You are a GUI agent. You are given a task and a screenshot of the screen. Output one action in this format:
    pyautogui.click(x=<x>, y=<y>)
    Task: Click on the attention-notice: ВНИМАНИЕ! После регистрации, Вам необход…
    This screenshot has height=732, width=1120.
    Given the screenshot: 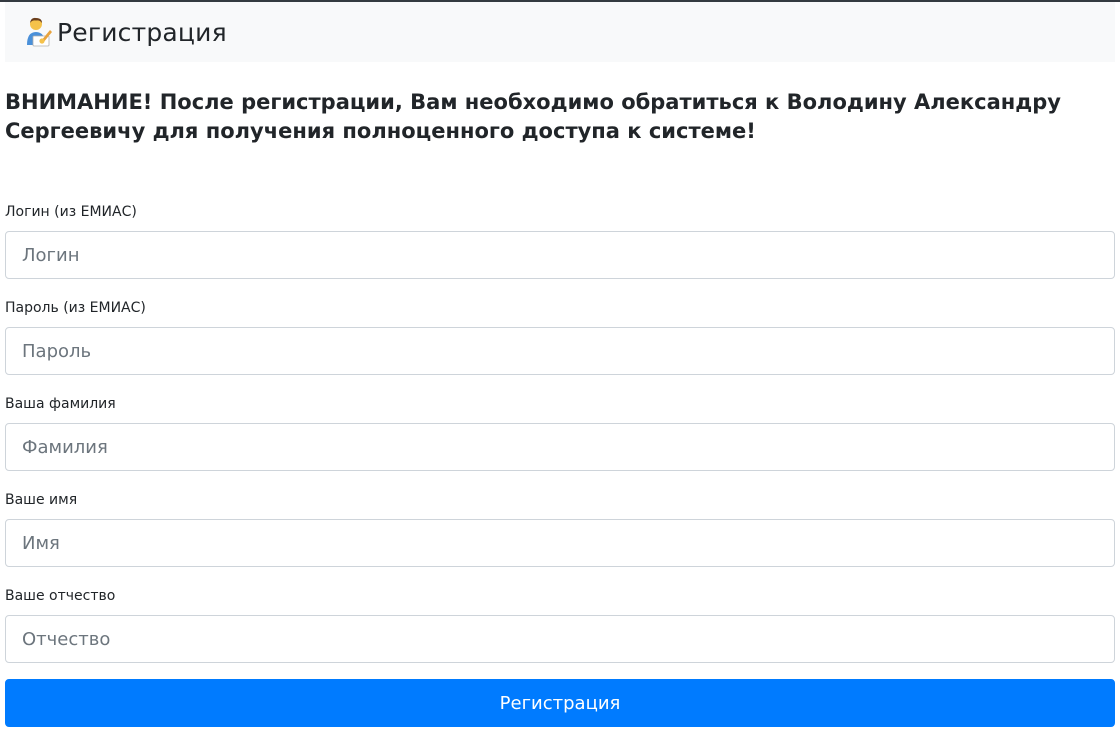 What is the action you would take?
    pyautogui.click(x=533, y=116)
    